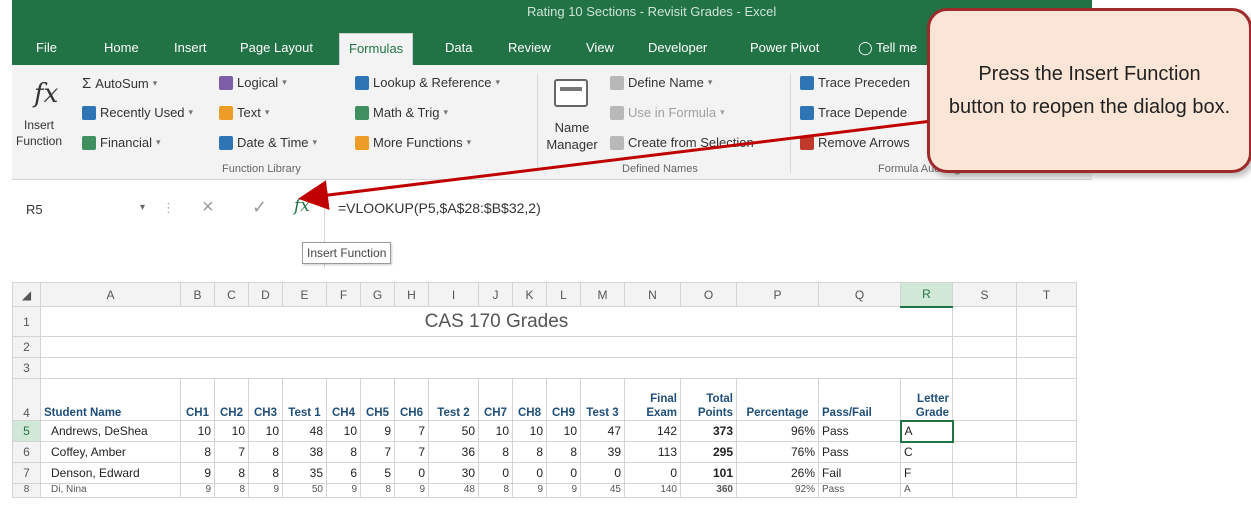  Describe the element at coordinates (926, 473) in the screenshot. I see `cell: F` at that location.